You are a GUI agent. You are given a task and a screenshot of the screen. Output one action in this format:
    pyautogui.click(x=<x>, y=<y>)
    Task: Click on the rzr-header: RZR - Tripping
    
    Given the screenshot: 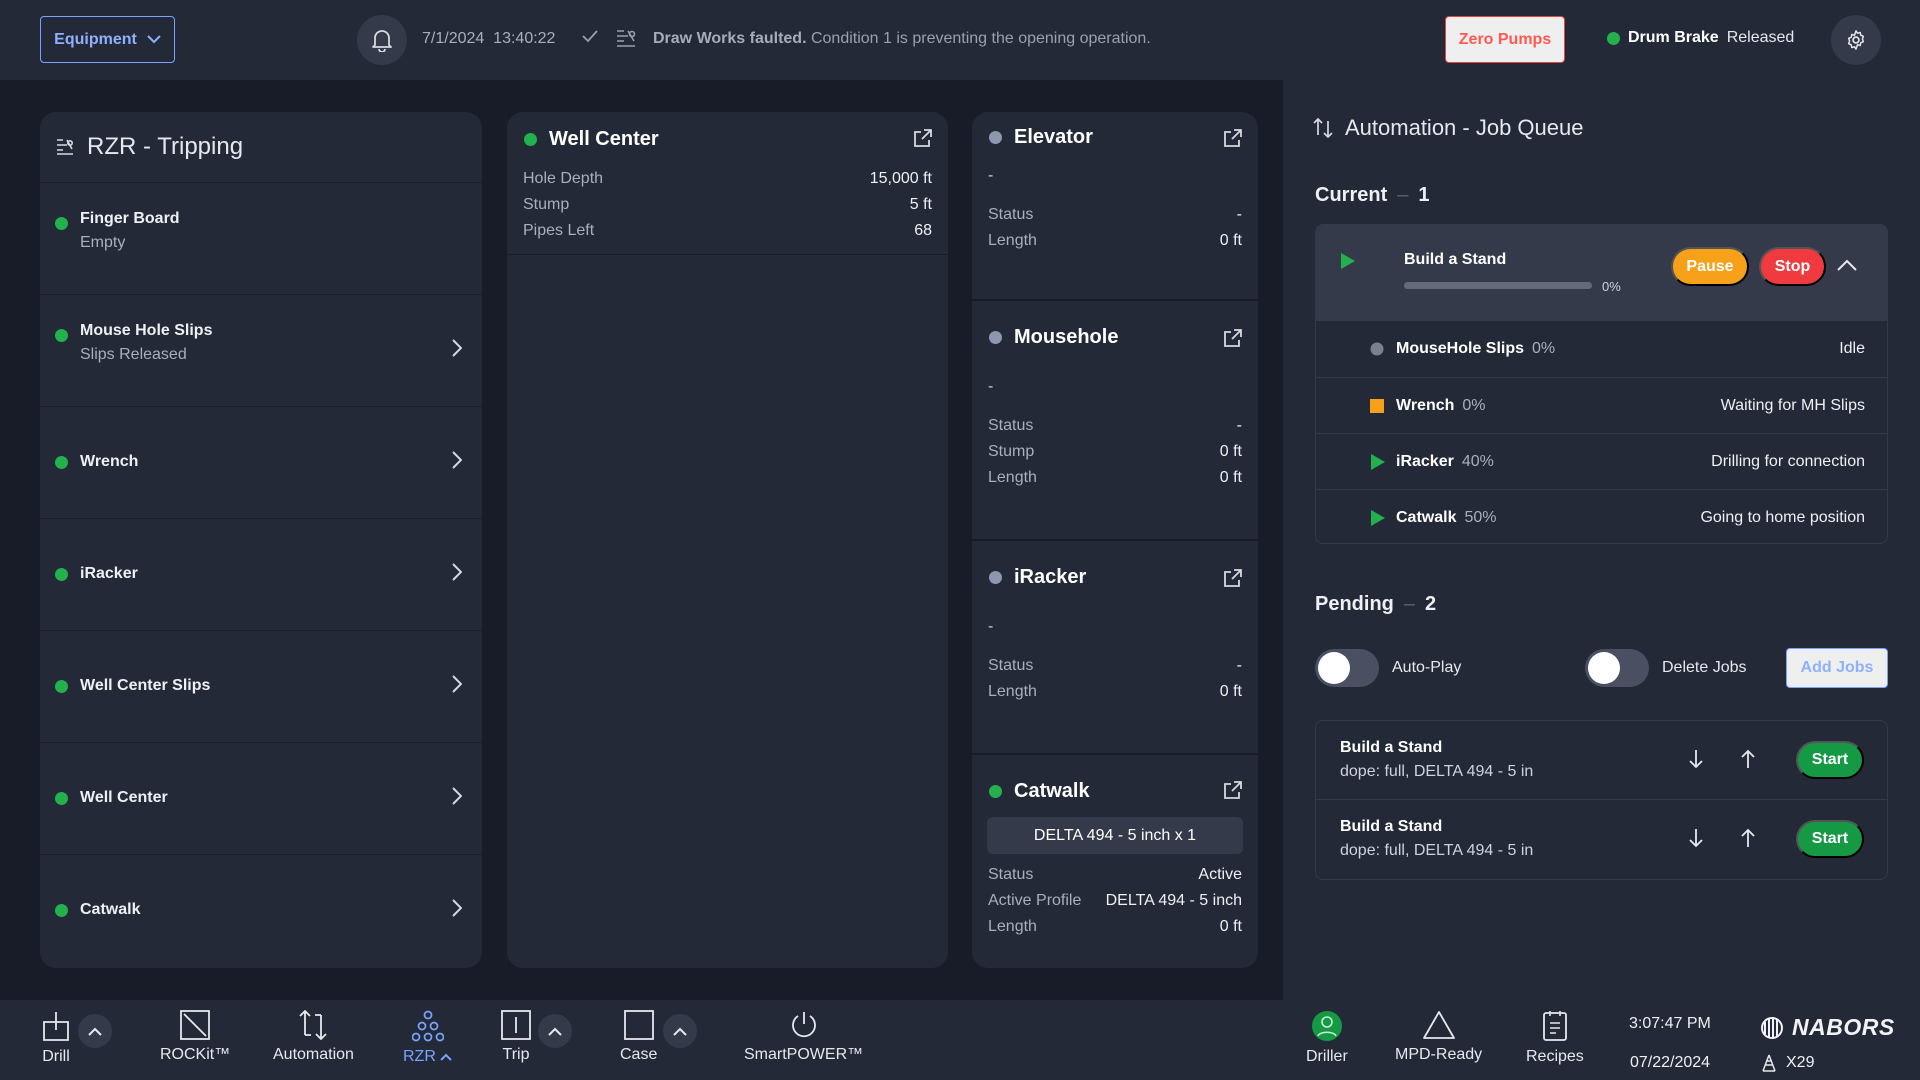 What is the action you would take?
    pyautogui.click(x=261, y=147)
    